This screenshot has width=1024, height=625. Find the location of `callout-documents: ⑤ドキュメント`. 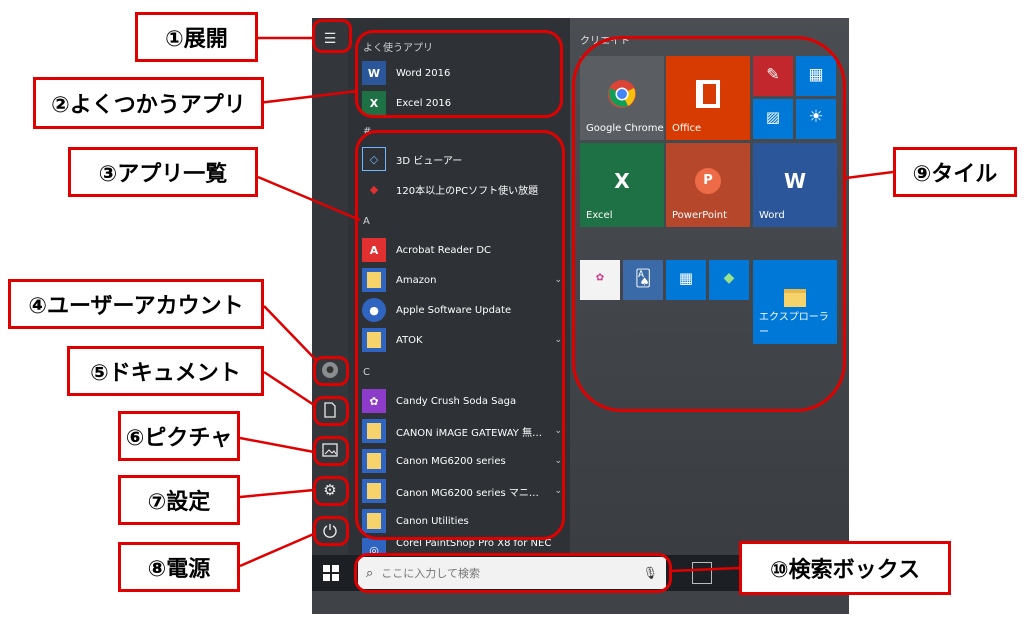

callout-documents: ⑤ドキュメント is located at coordinates (165, 371).